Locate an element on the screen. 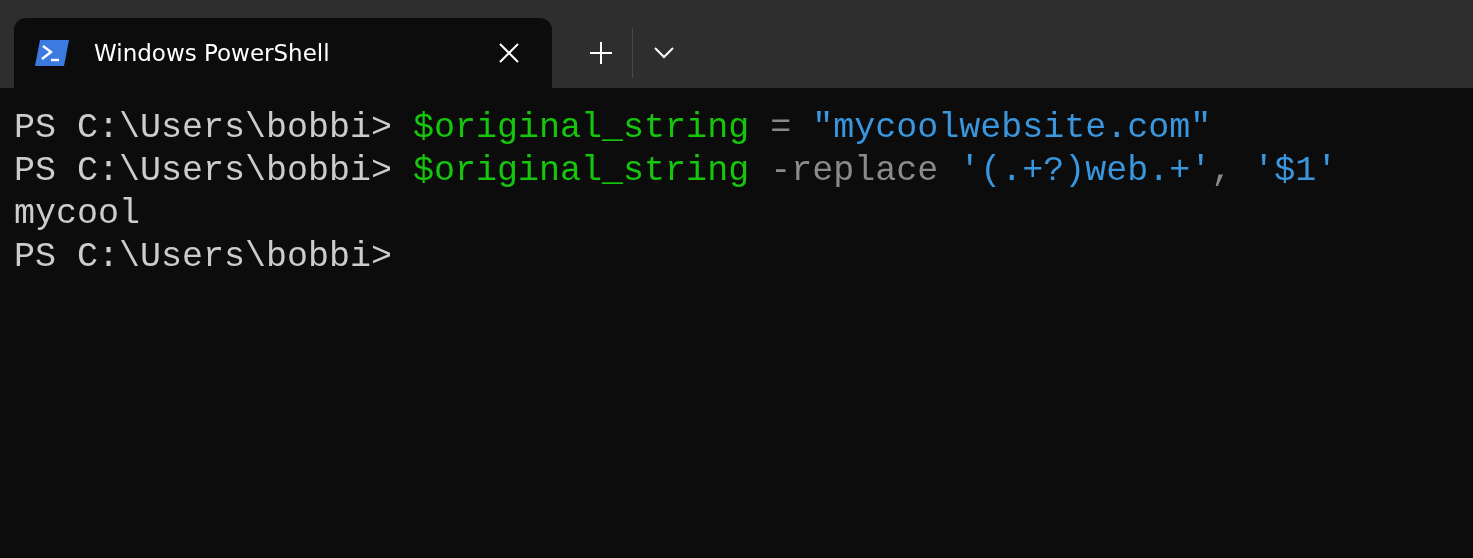 This screenshot has height=558, width=1473. terminal-tab: Windows PowerShell is located at coordinates (283, 53).